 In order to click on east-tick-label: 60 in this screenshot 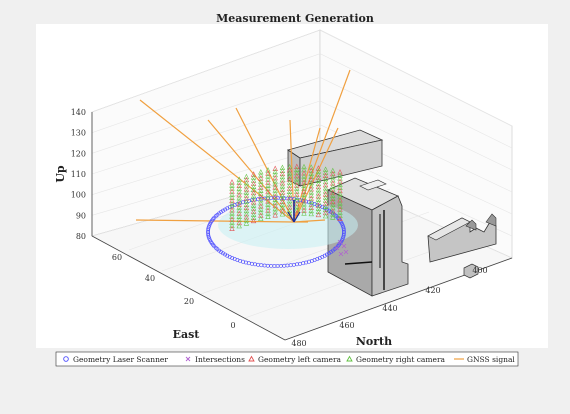, I will do `click(117, 257)`.